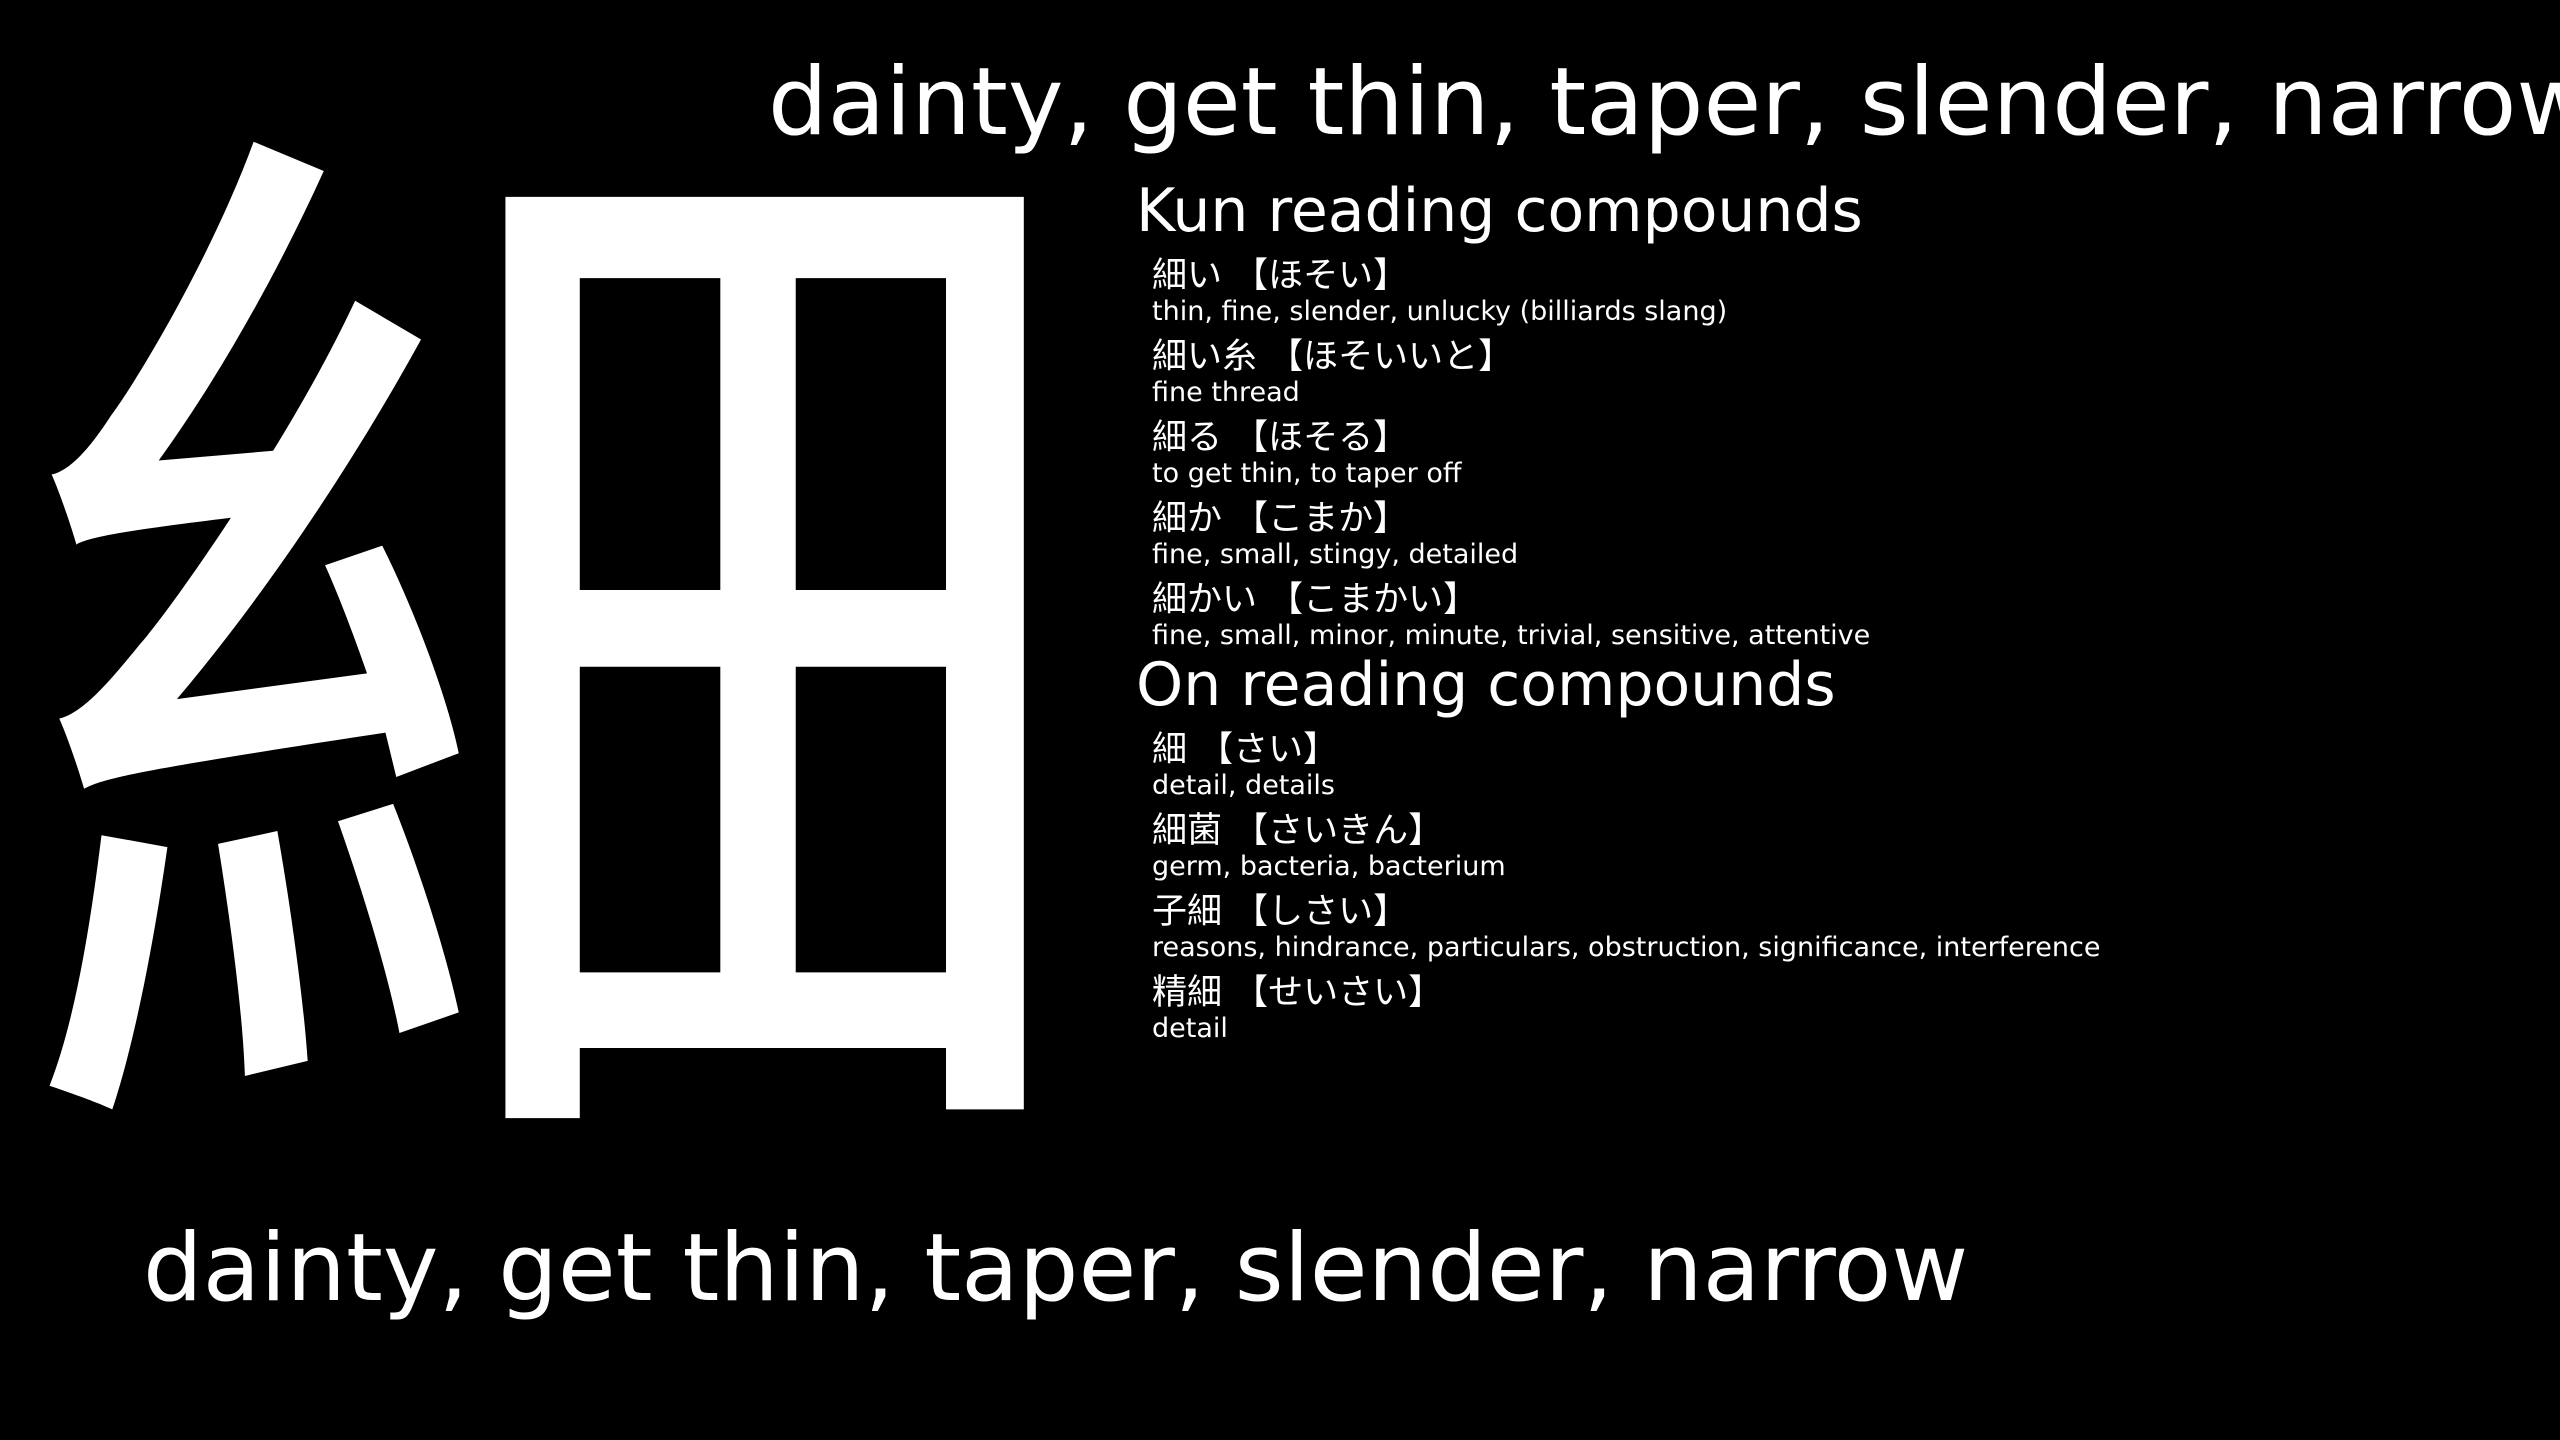 This screenshot has width=2560, height=1440. What do you see at coordinates (1499, 211) in the screenshot?
I see `kun-heading: Kun reading compounds` at bounding box center [1499, 211].